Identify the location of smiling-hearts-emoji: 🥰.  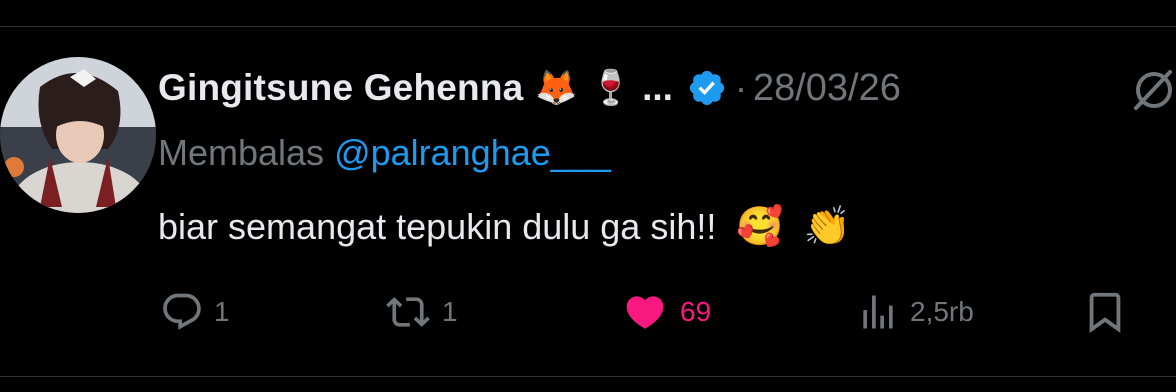
(760, 226).